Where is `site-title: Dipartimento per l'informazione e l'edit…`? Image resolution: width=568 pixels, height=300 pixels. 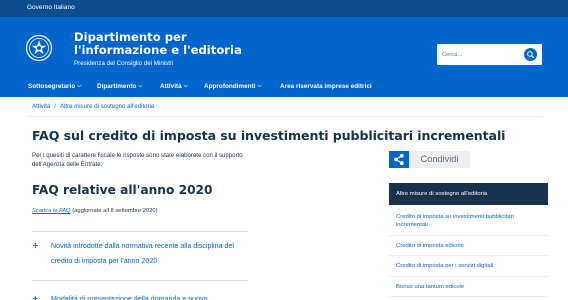
site-title: Dipartimento per l'informazione e l'edit… is located at coordinates (174, 44).